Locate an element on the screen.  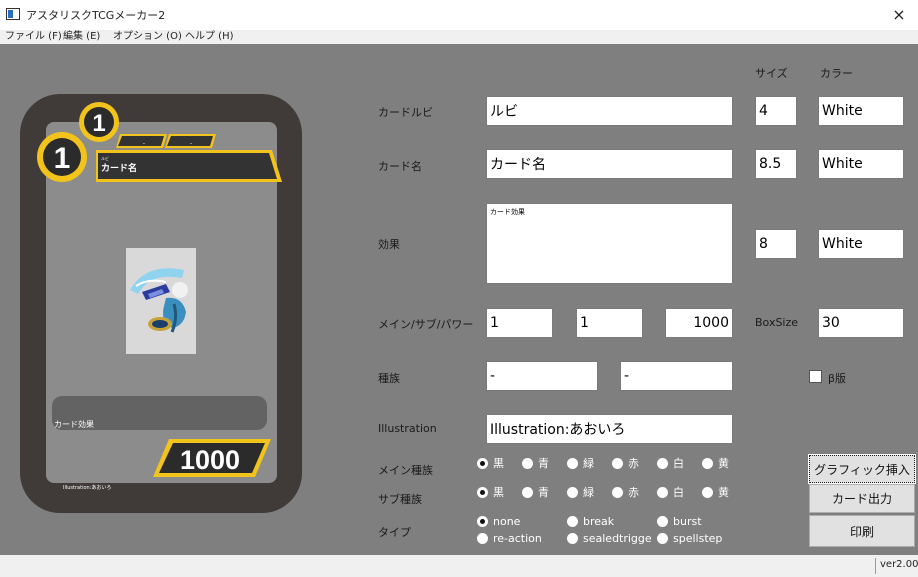
menu-bar: ファイル (F) 編集 (E) オプション (O) ヘルプ (H) is located at coordinates (459, 37).